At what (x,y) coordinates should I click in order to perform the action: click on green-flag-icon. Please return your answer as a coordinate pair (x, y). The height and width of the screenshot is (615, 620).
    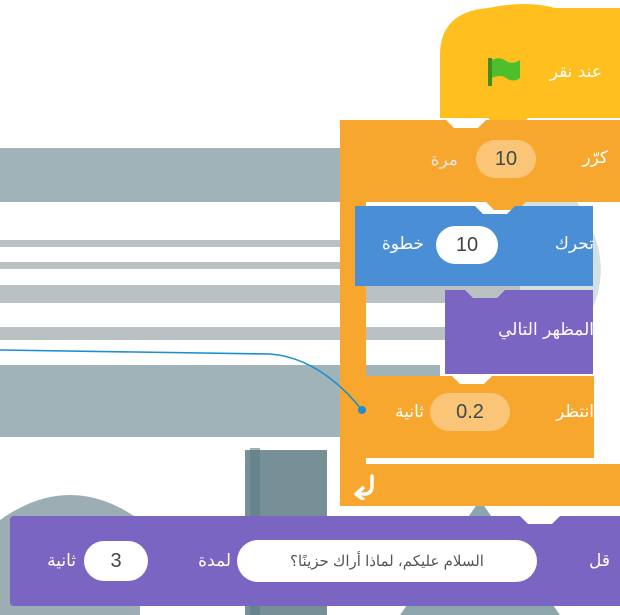
    Looking at the image, I should click on (505, 72).